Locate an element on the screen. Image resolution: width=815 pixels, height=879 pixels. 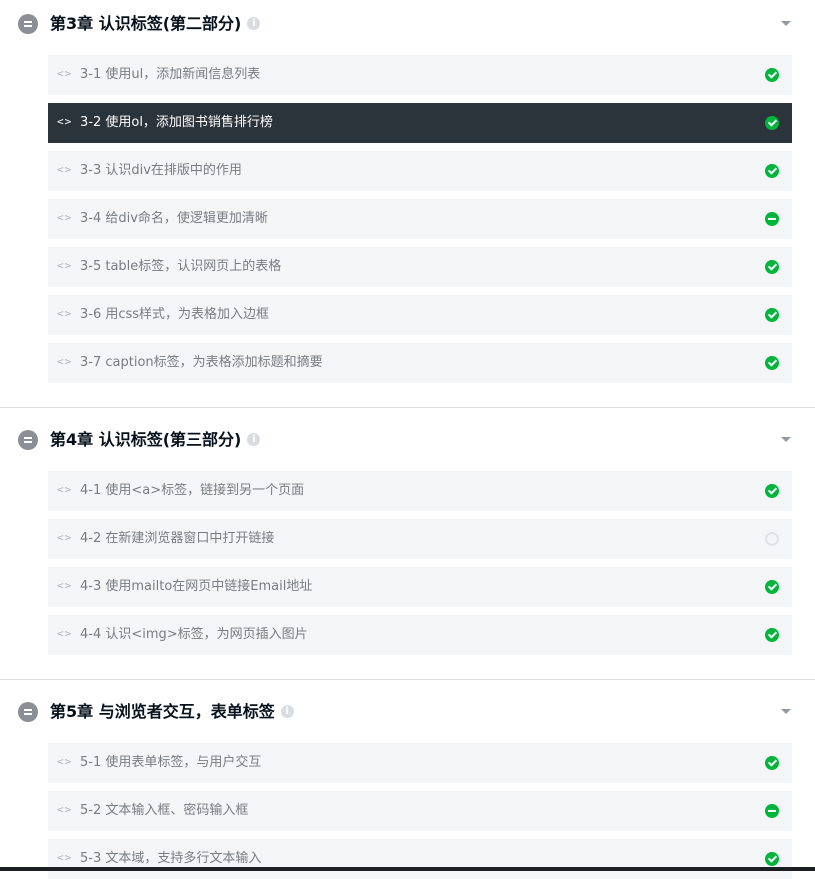
lesson-item-active: <> 3-2 使用ol，添加图书销售排行榜 is located at coordinates (420, 123).